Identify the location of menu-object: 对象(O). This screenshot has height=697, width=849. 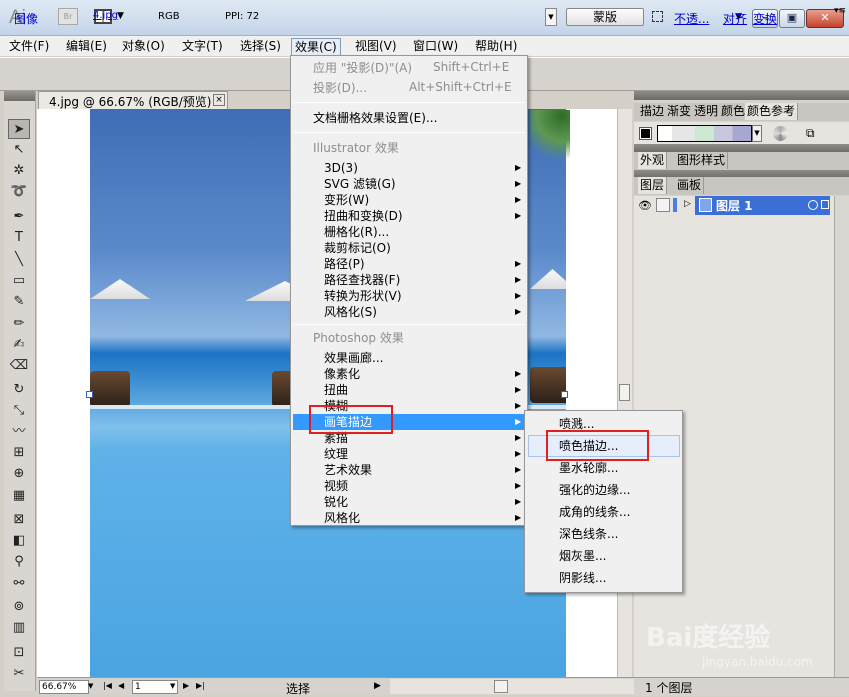
(143, 46).